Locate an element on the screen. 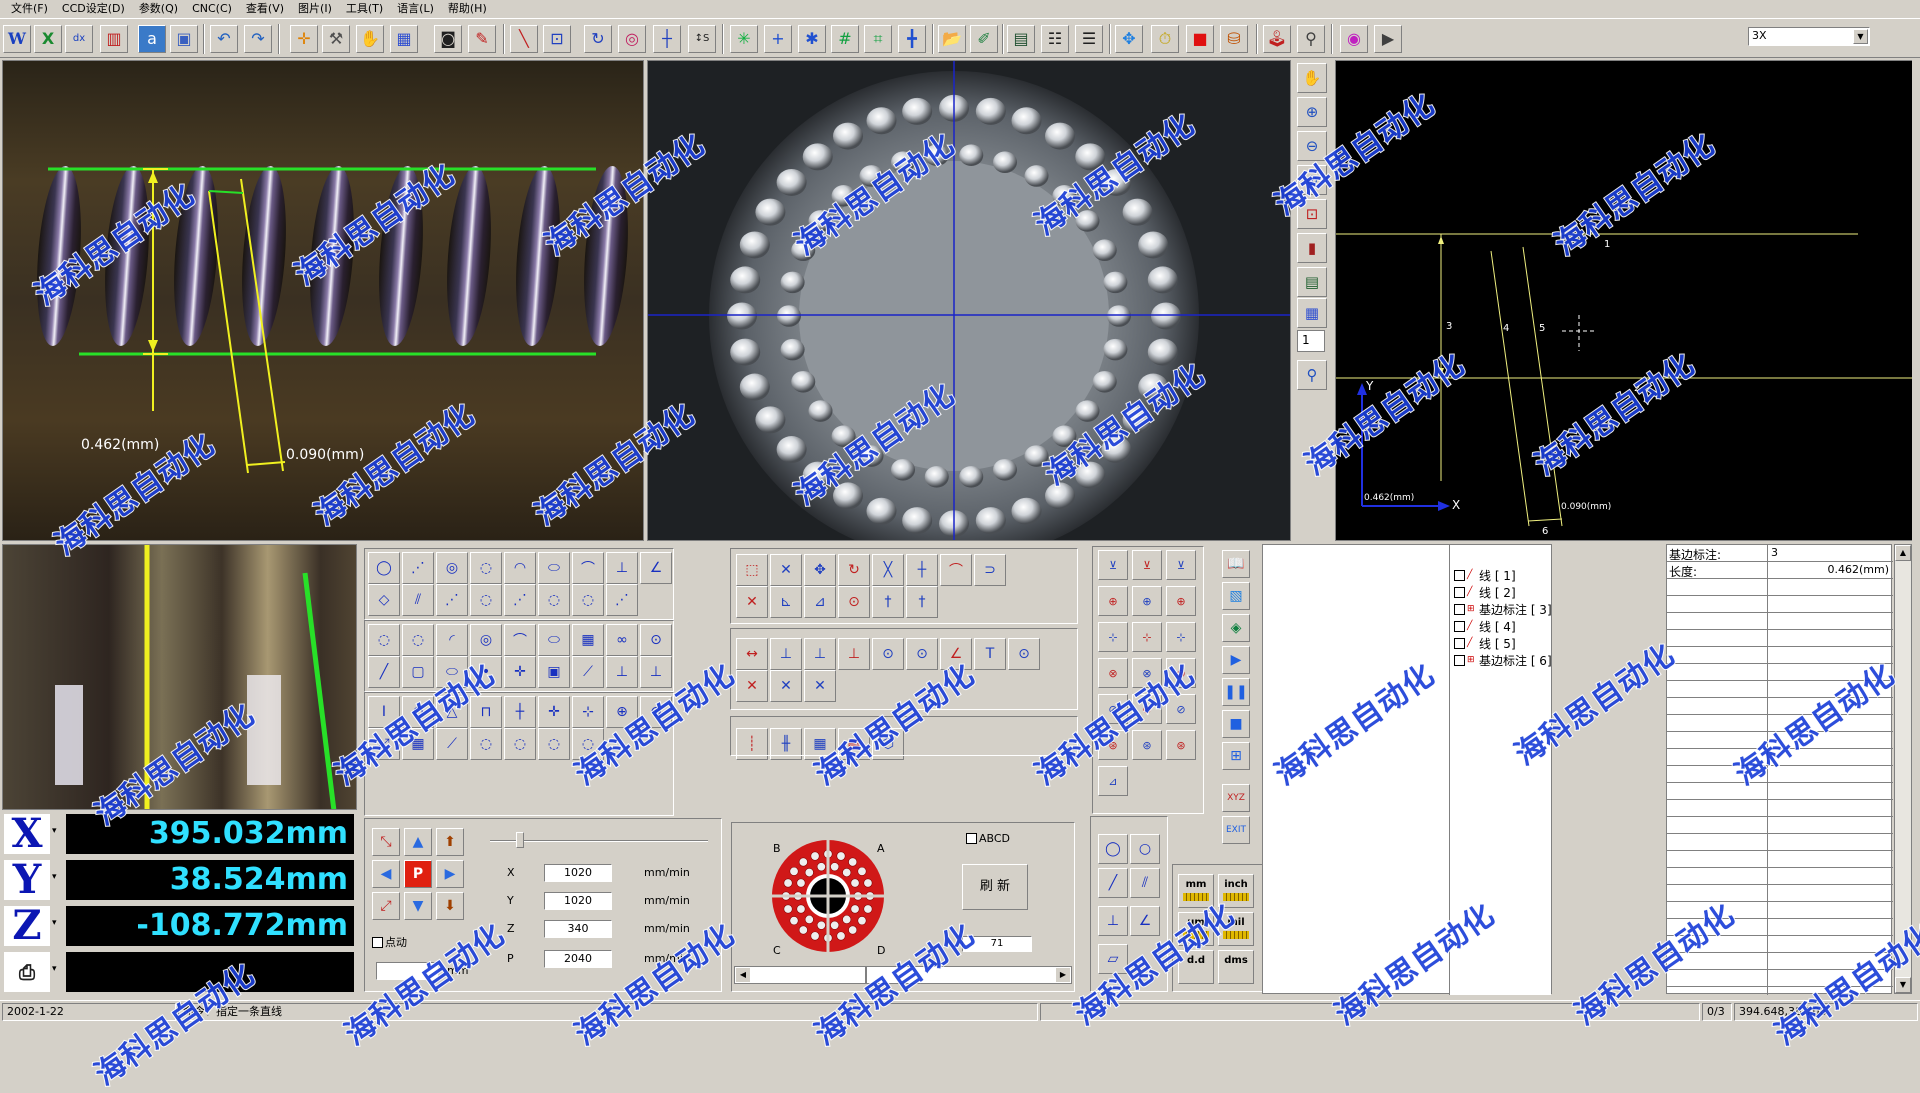  angle-tool-icon: ∠ is located at coordinates (1145, 921).